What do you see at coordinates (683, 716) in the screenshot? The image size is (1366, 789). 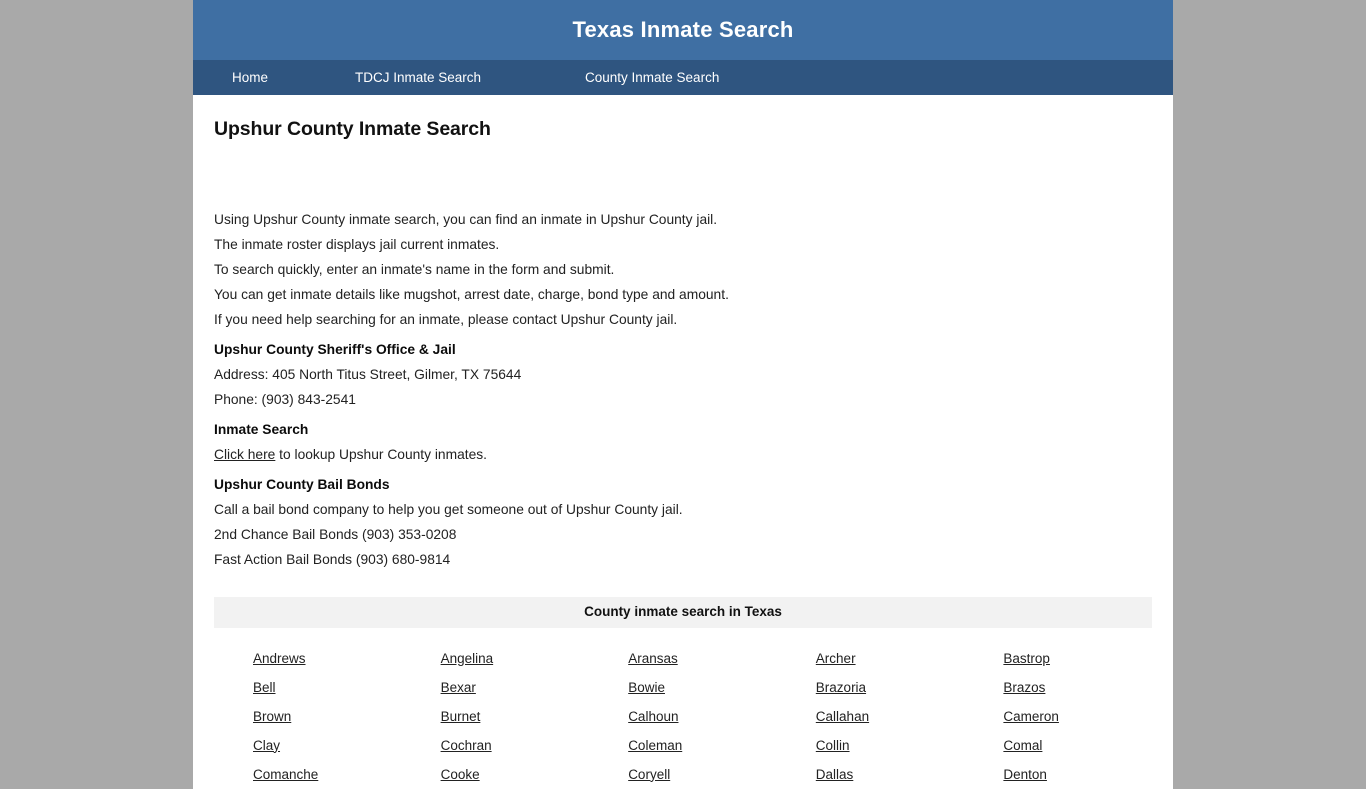 I see `county-cell: Calhoun` at bounding box center [683, 716].